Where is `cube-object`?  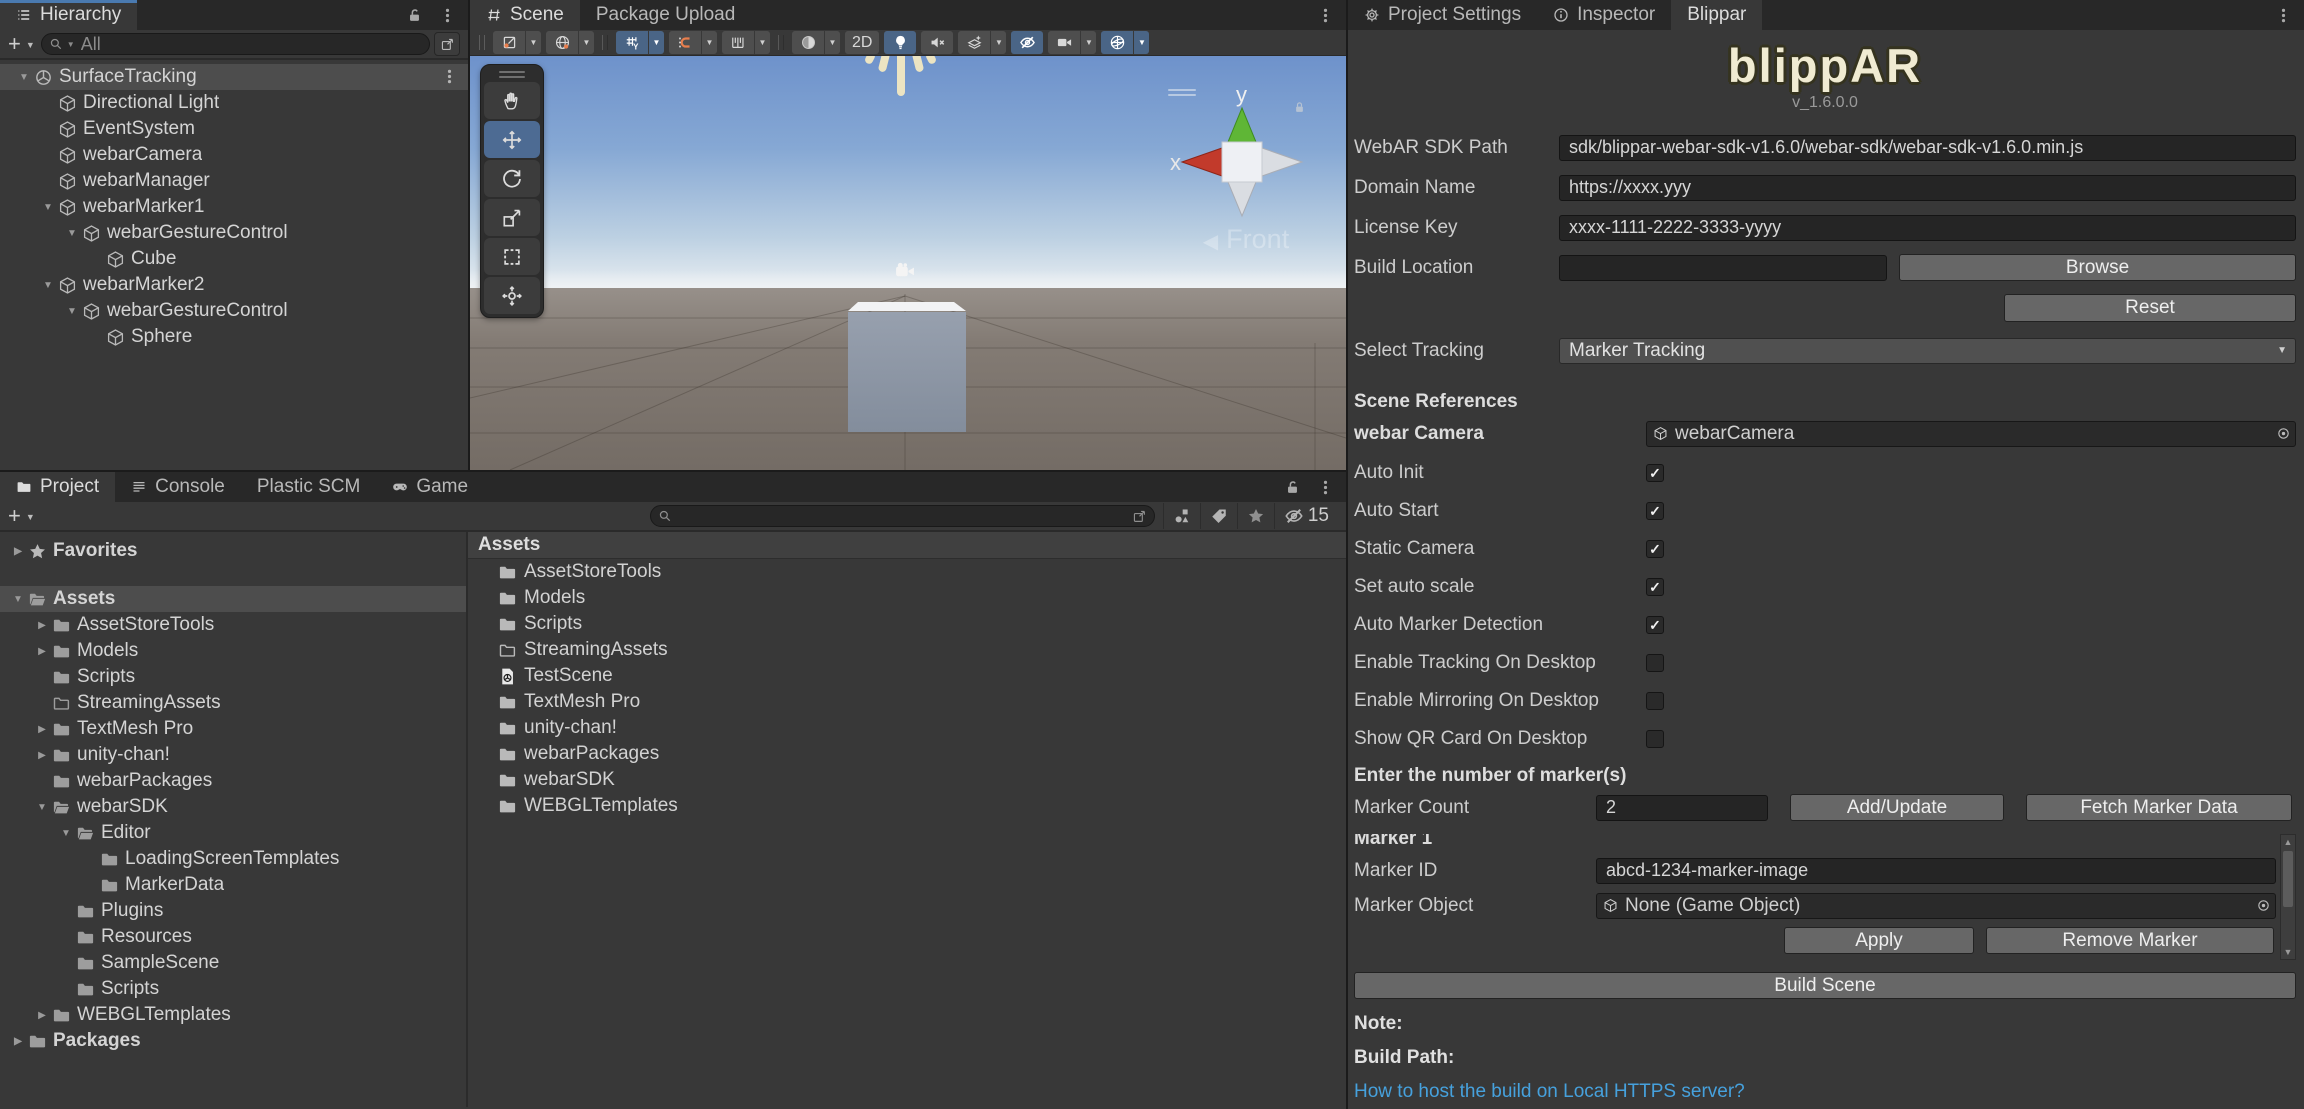
cube-object is located at coordinates (910, 366).